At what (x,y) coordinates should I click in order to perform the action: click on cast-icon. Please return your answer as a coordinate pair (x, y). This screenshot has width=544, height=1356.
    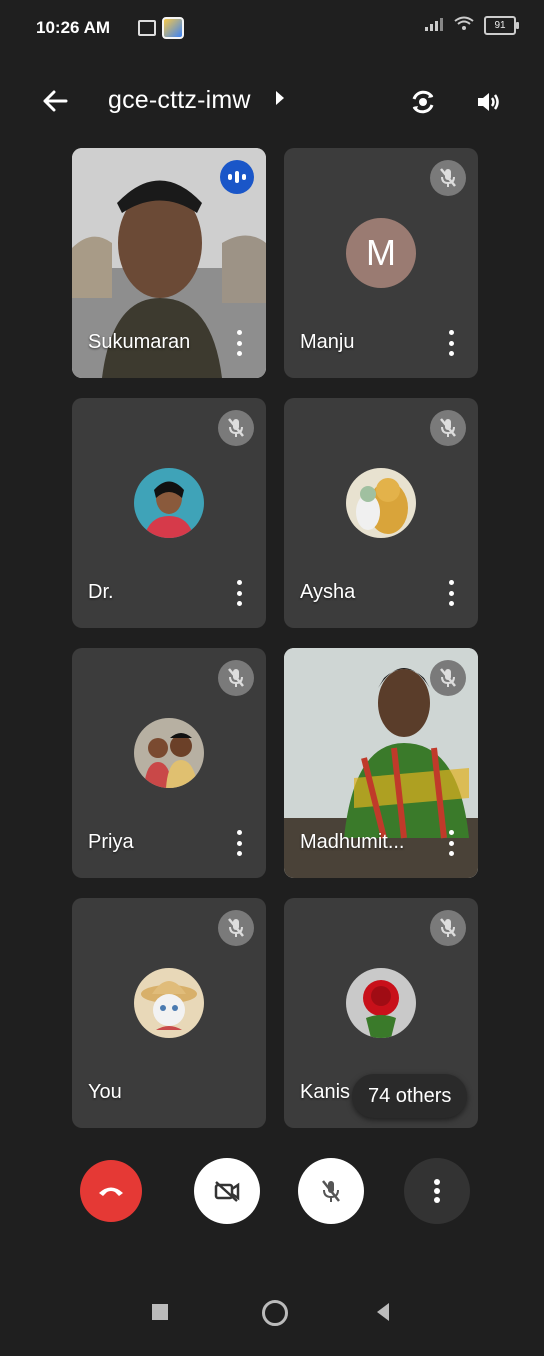
    Looking at the image, I should click on (147, 28).